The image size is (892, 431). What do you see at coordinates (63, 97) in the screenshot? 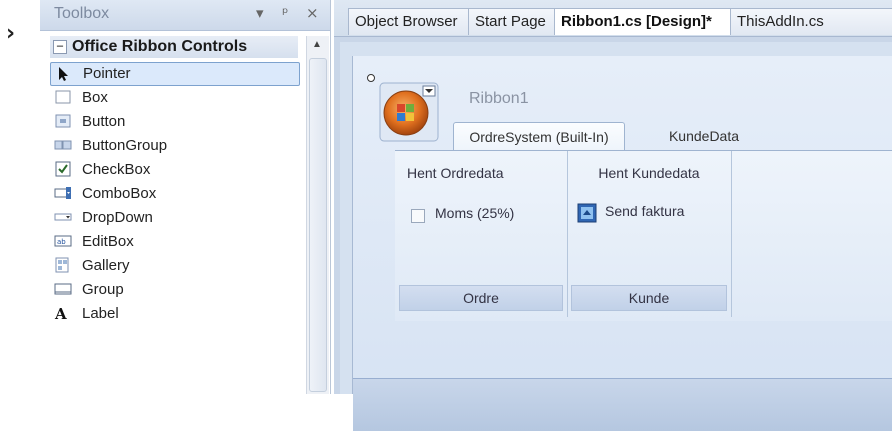
I see `box-icon` at bounding box center [63, 97].